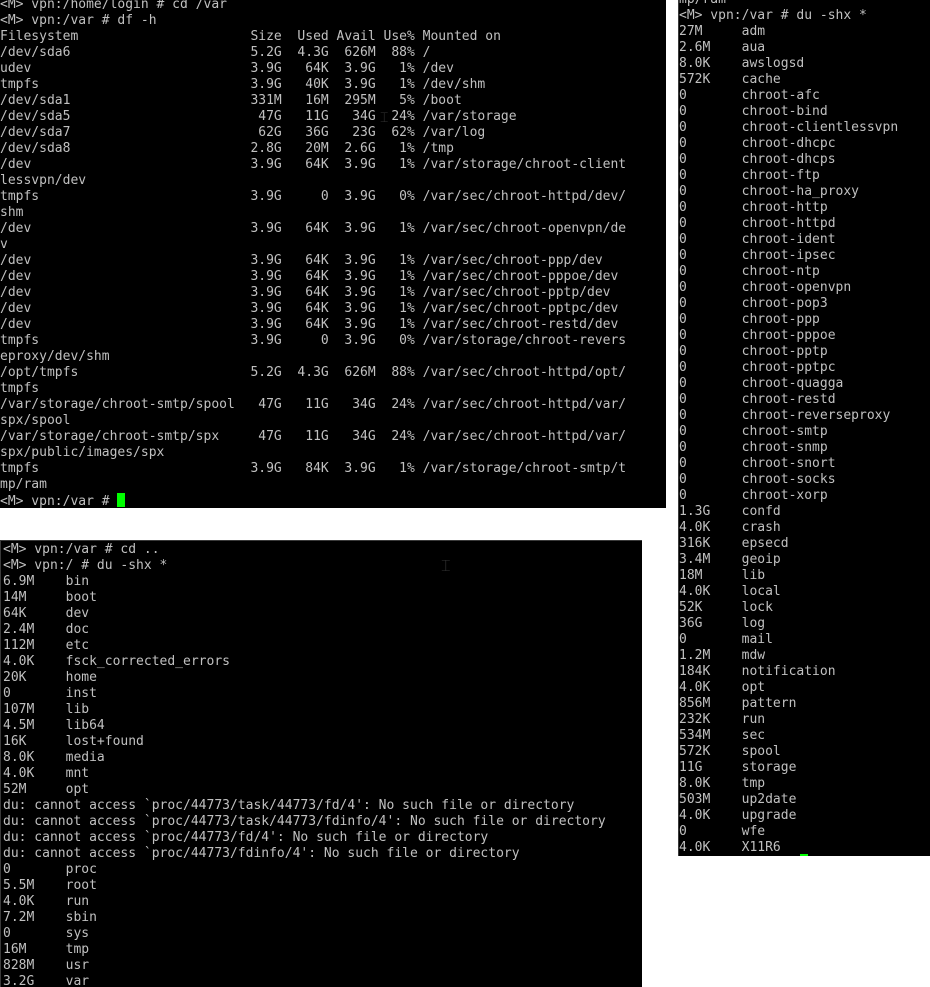 The width and height of the screenshot is (930, 987). What do you see at coordinates (46, 901) in the screenshot?
I see `terminal-line: 4.0K run` at bounding box center [46, 901].